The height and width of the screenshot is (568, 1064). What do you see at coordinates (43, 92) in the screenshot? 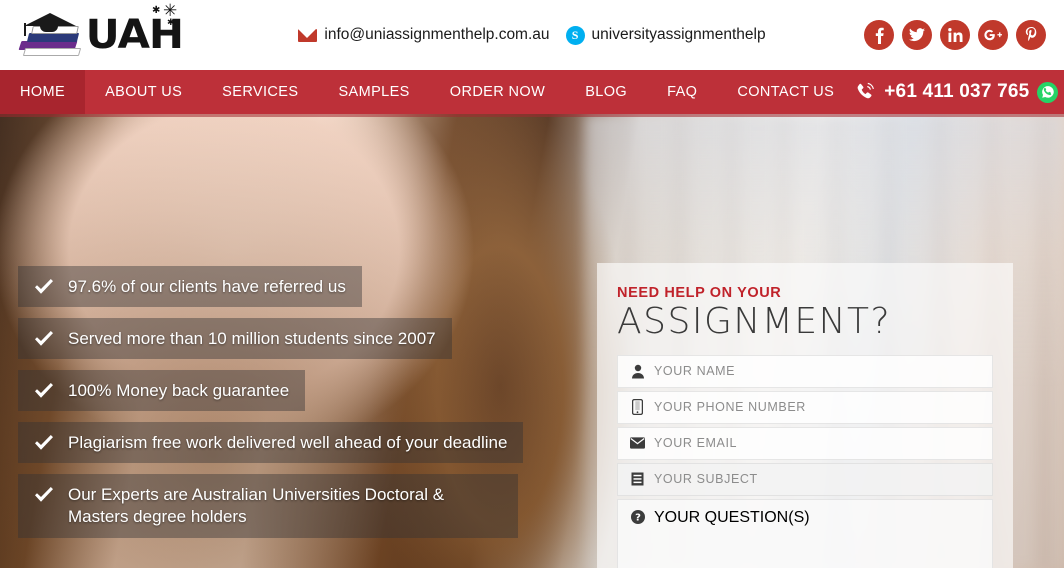
I see `nav-item-home: HOME` at bounding box center [43, 92].